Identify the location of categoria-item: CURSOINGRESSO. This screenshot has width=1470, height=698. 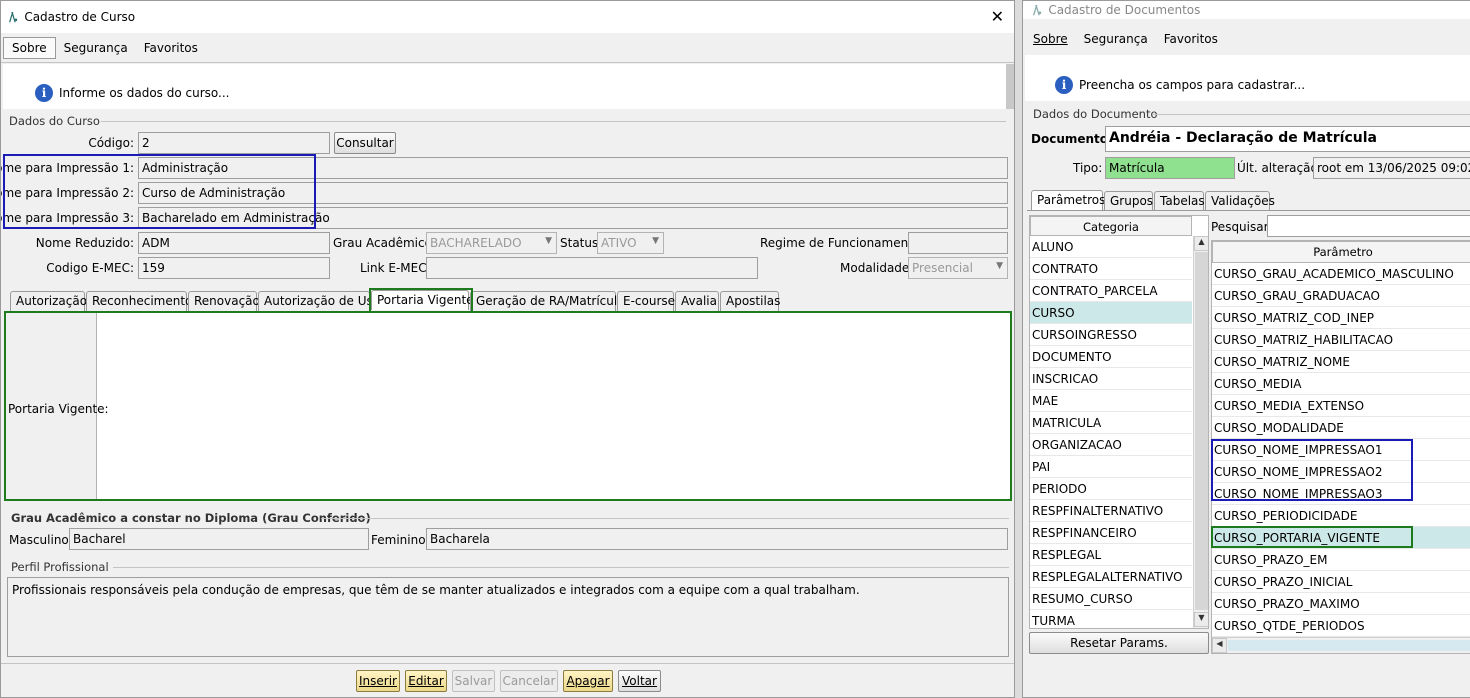
(1111, 335).